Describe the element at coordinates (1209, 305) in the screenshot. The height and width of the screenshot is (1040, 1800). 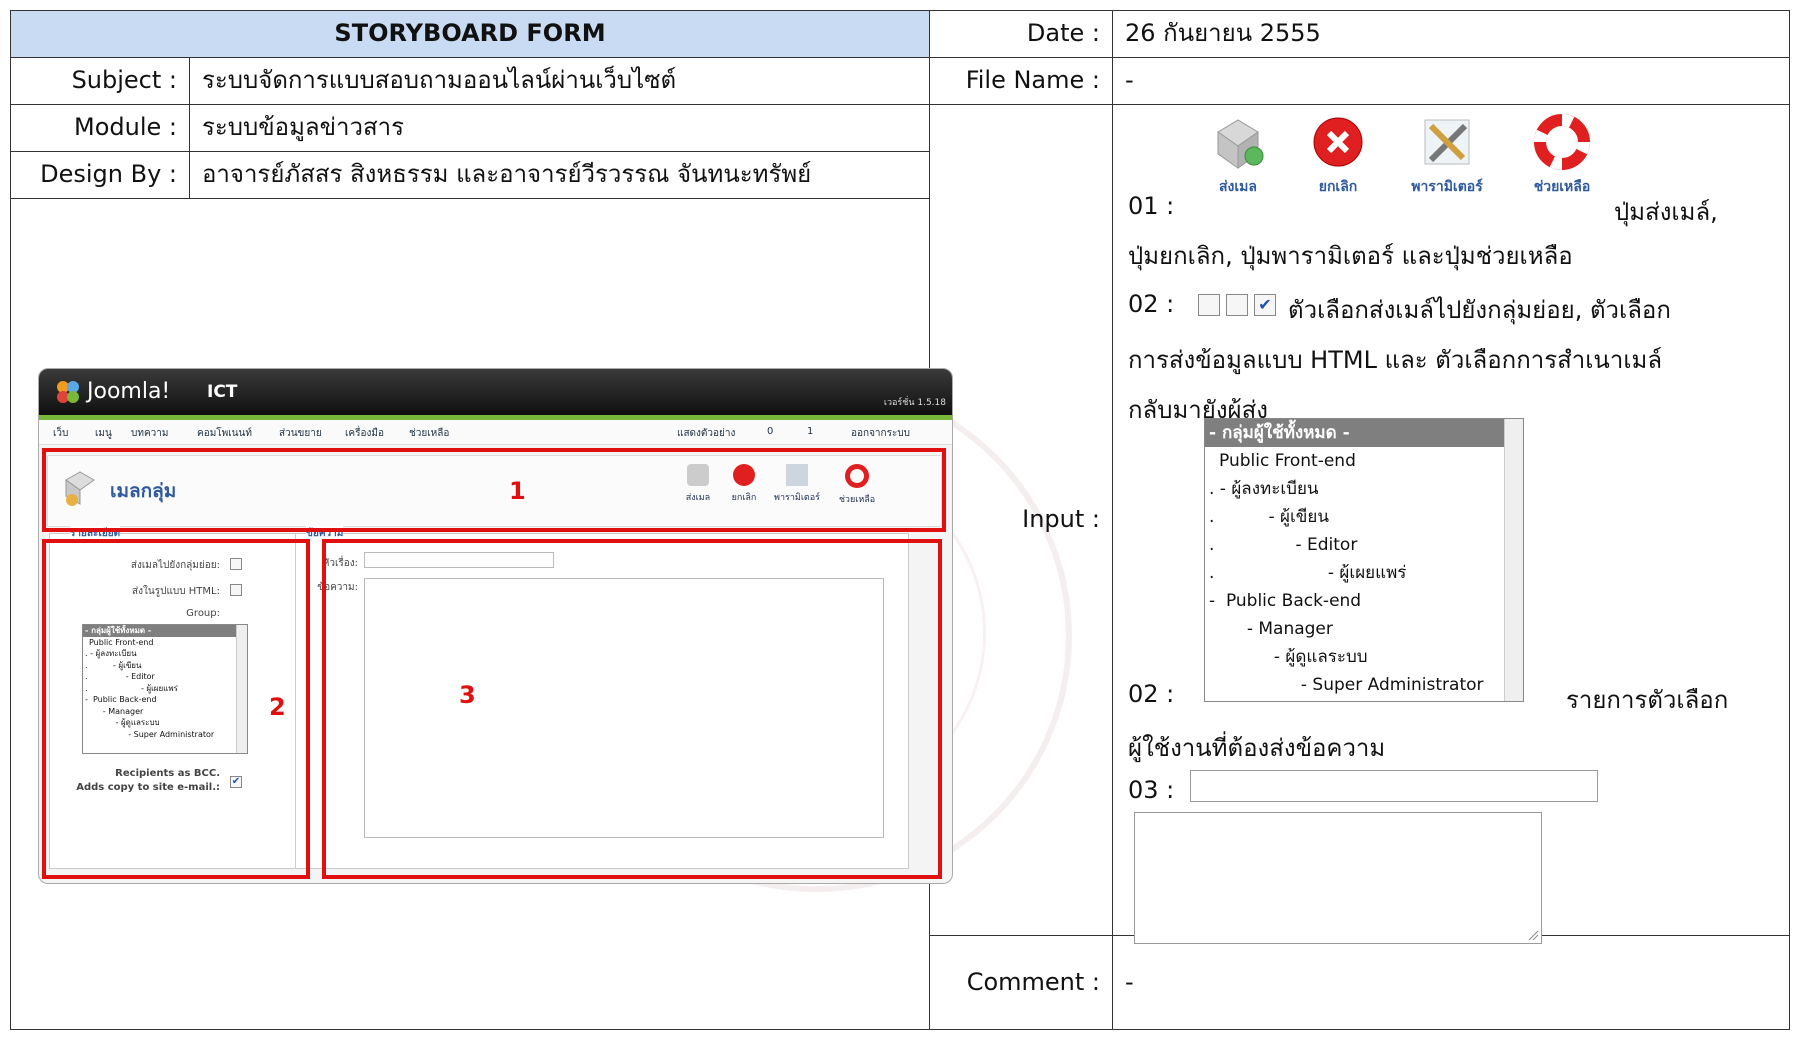
I see `subgroup-checkbox` at that location.